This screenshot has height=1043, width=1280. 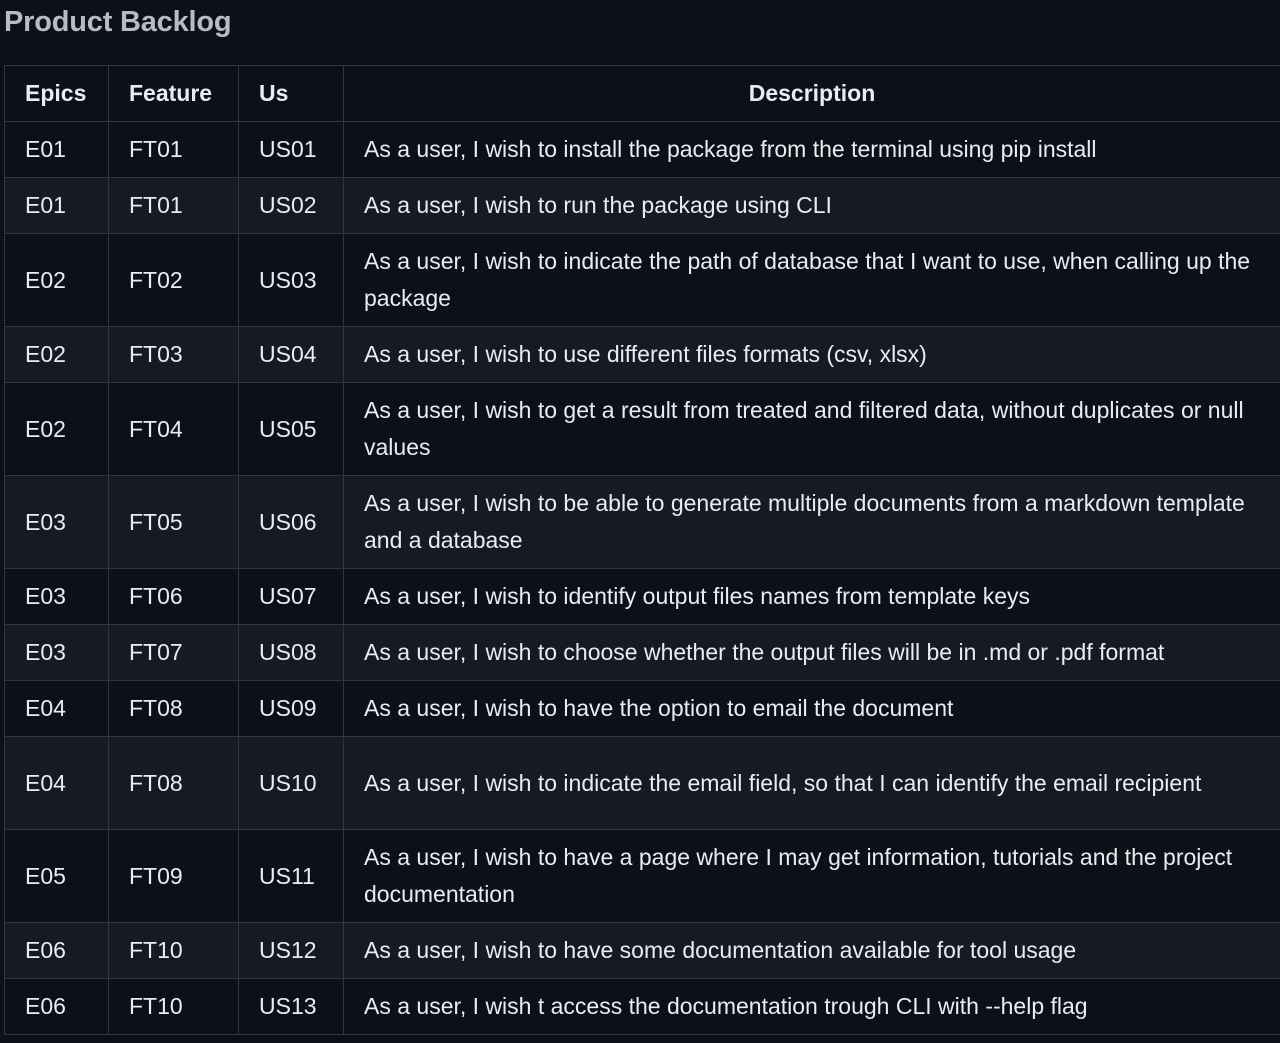 I want to click on cell-us: US02, so click(x=291, y=205).